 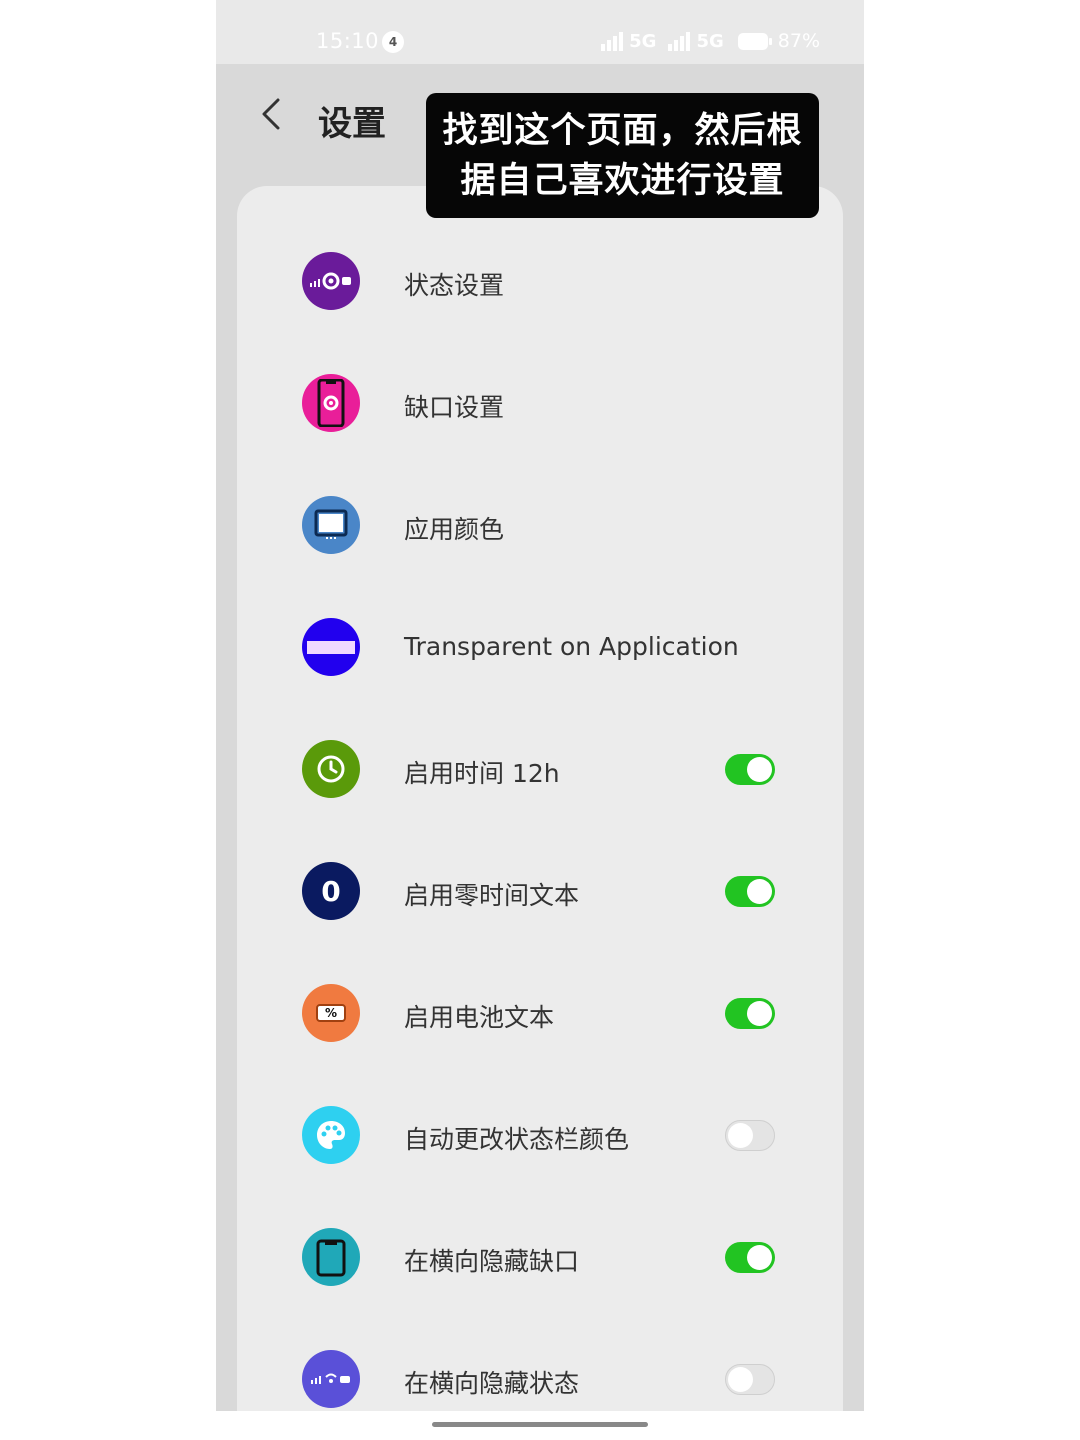 What do you see at coordinates (454, 285) in the screenshot?
I see `setting-label: 状态设置` at bounding box center [454, 285].